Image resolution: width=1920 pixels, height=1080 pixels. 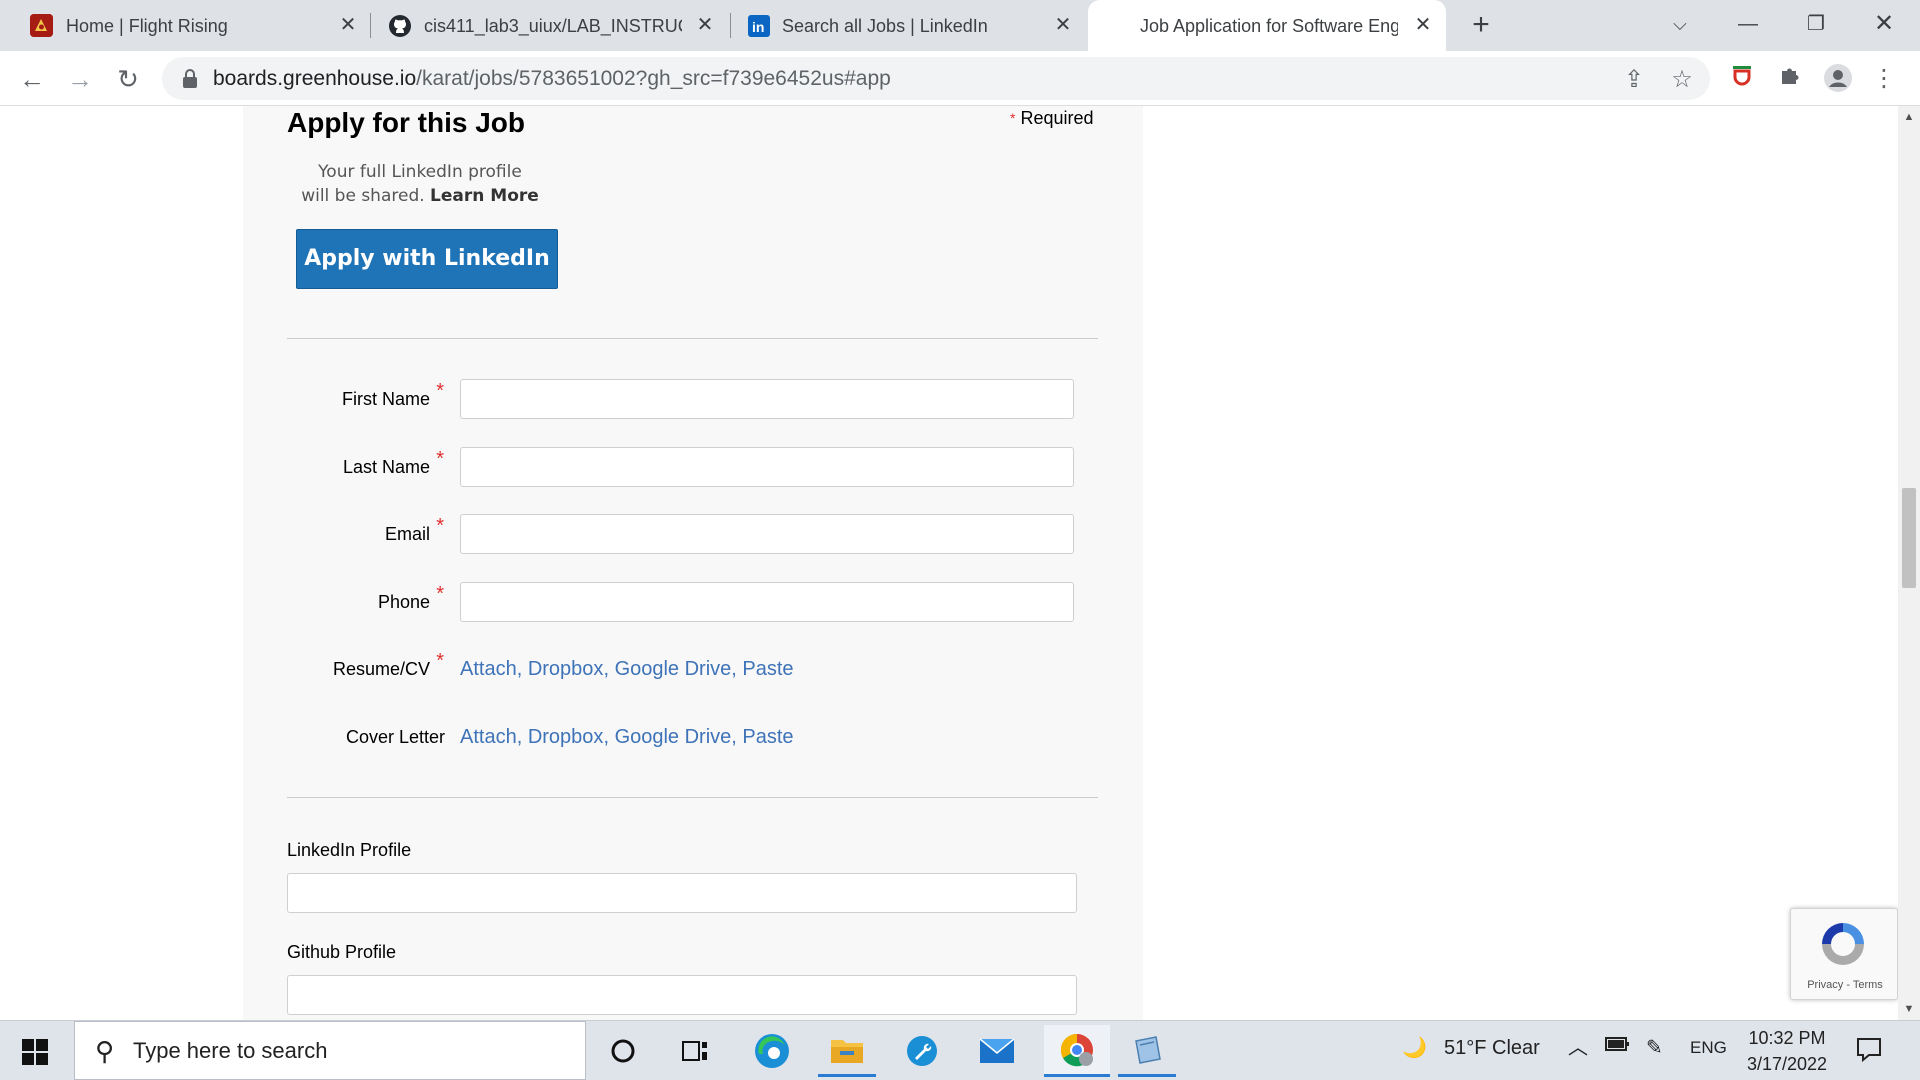 What do you see at coordinates (997, 1051) in the screenshot?
I see `mail-icon` at bounding box center [997, 1051].